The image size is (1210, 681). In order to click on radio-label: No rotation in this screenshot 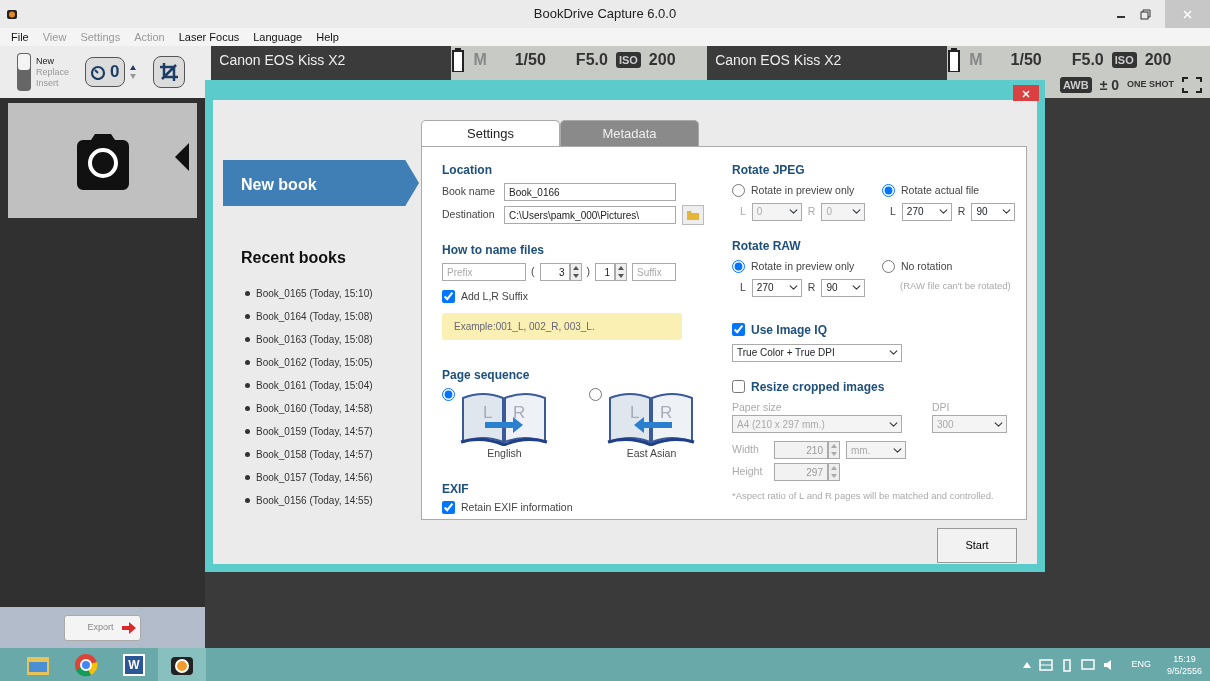, I will do `click(927, 266)`.